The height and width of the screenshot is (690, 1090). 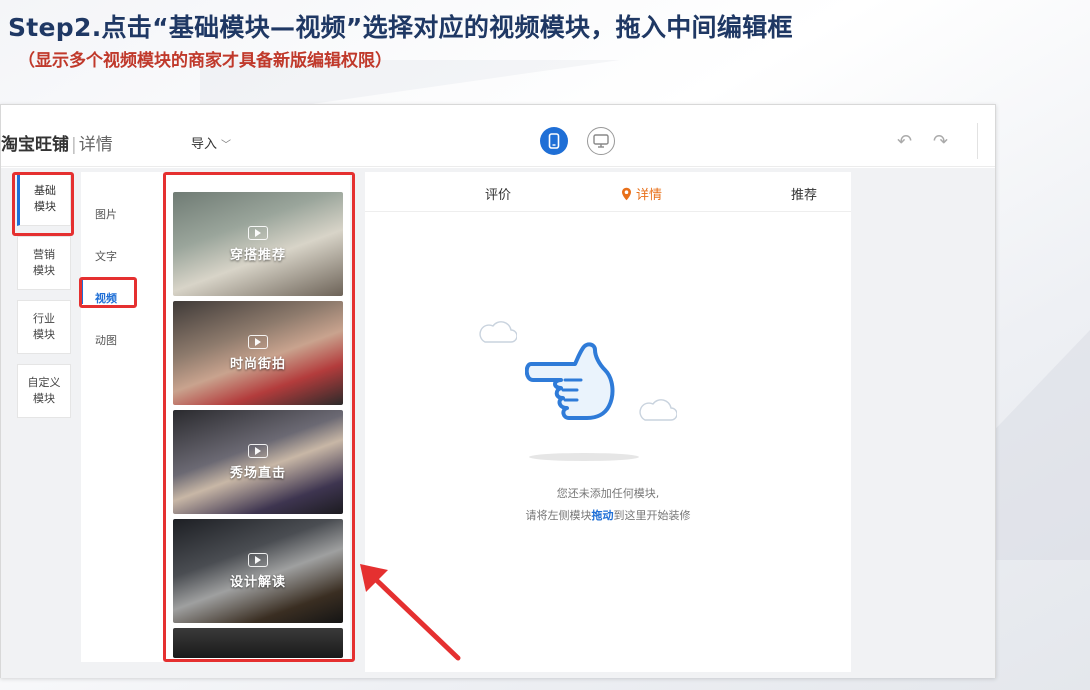 What do you see at coordinates (258, 244) in the screenshot?
I see `video-module-outfit: 穿搭推荐` at bounding box center [258, 244].